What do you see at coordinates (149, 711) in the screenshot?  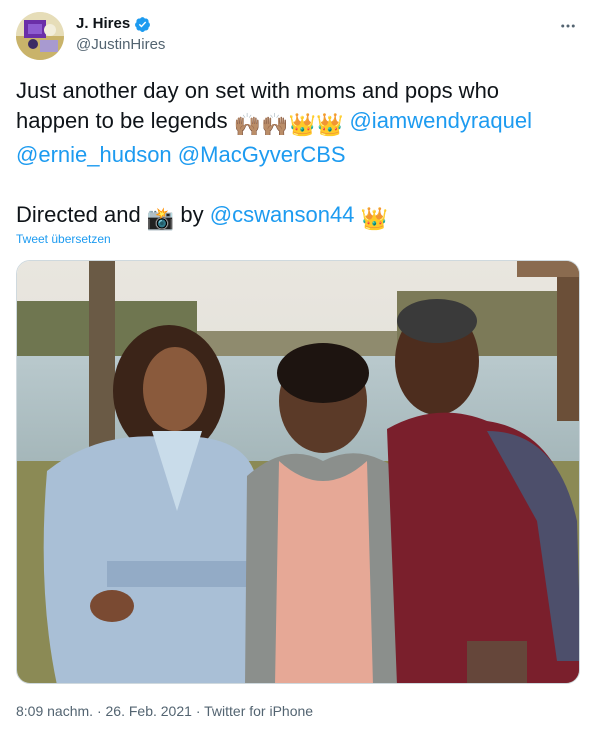 I see `tweet-date: 26. Feb. 2021` at bounding box center [149, 711].